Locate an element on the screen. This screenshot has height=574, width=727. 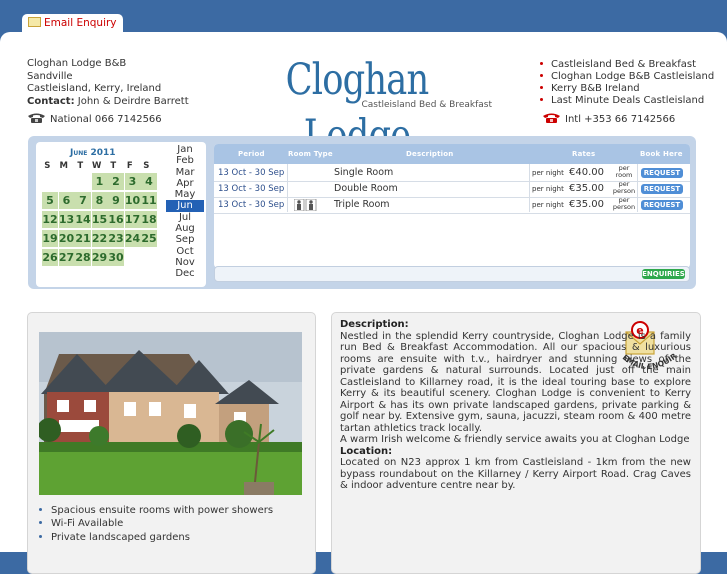
national-phone: National 066 7142566 is located at coordinates (94, 118).